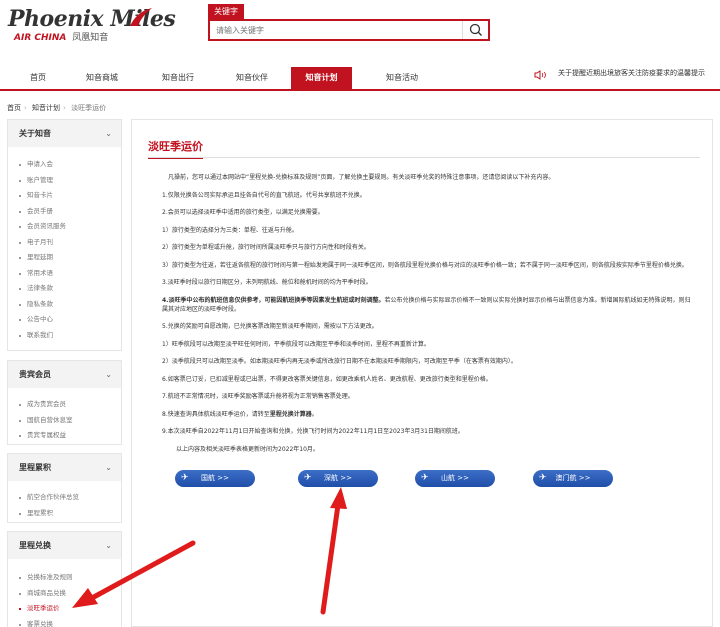 The height and width of the screenshot is (627, 720). What do you see at coordinates (70, 181) in the screenshot?
I see `sidebar-item: 账户管理` at bounding box center [70, 181].